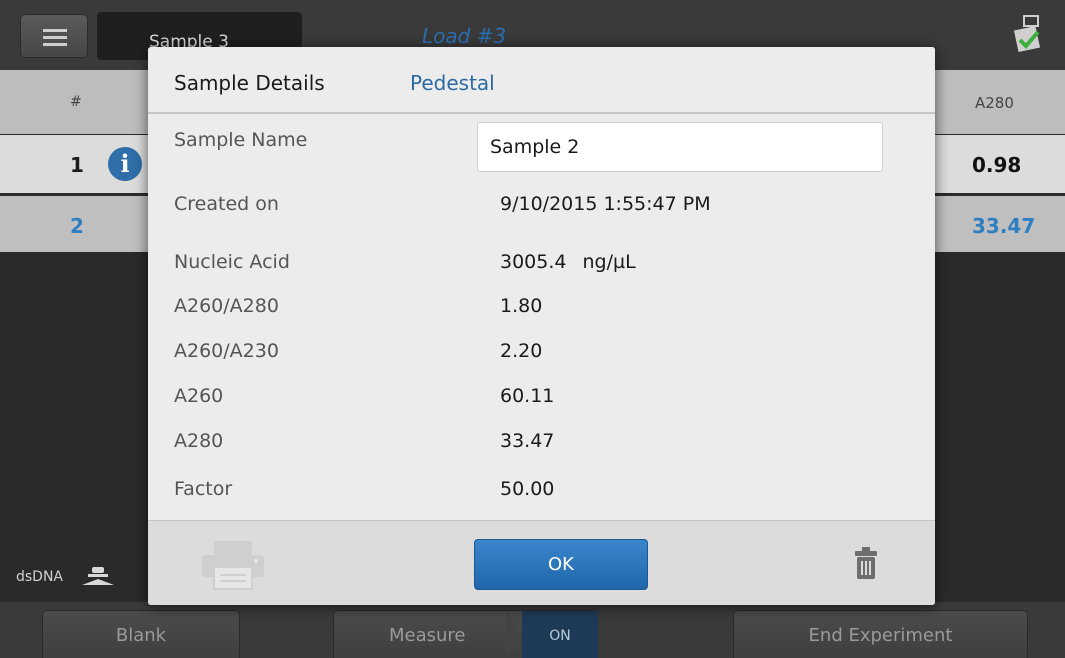  What do you see at coordinates (997, 165) in the screenshot?
I see `row-a280-value: 0.98` at bounding box center [997, 165].